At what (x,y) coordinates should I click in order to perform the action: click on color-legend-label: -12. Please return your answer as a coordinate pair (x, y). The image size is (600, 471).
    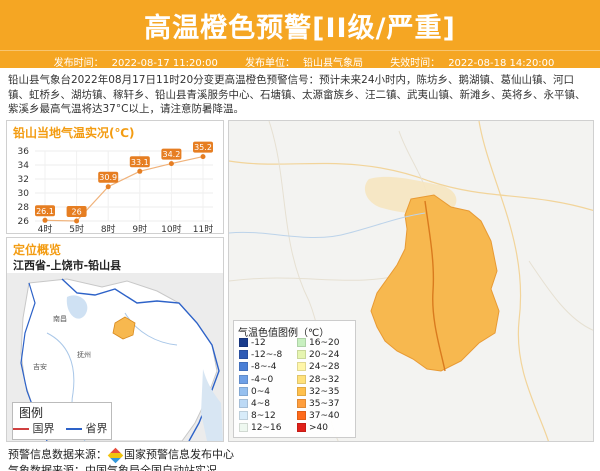
    Looking at the image, I should click on (258, 343).